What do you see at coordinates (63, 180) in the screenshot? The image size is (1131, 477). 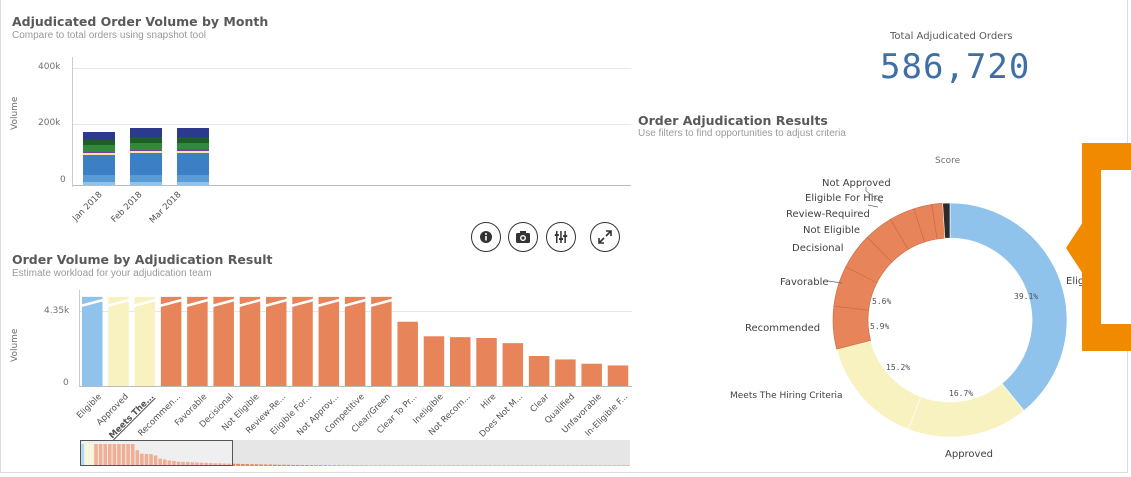 I see `monthly-ytick-0: 0` at bounding box center [63, 180].